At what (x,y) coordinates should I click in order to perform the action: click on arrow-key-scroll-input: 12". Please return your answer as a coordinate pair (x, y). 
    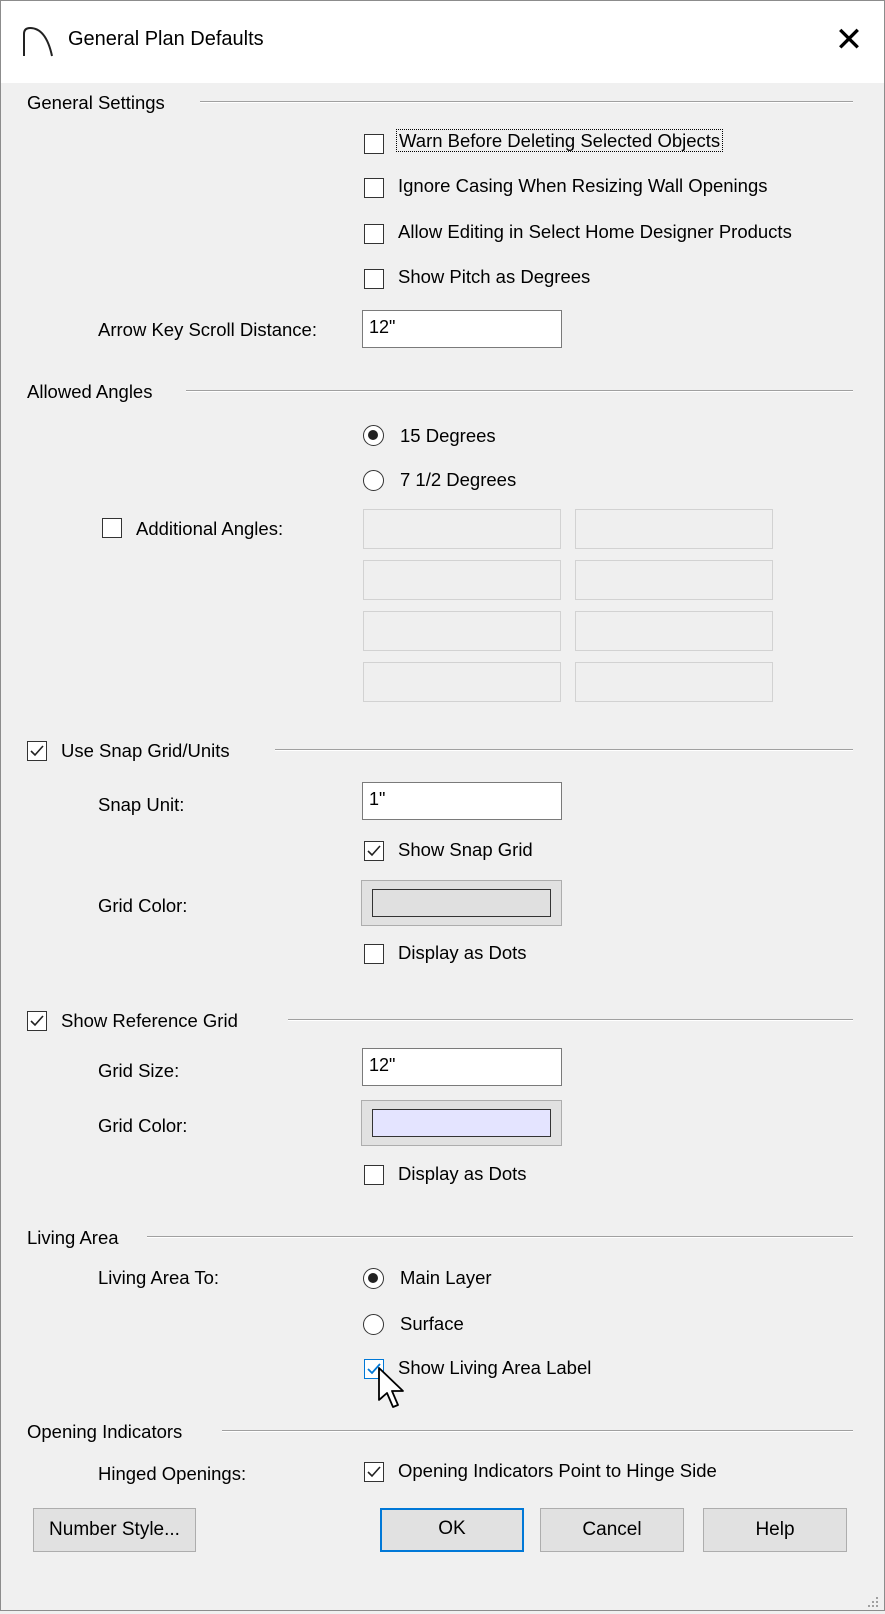
    Looking at the image, I should click on (462, 329).